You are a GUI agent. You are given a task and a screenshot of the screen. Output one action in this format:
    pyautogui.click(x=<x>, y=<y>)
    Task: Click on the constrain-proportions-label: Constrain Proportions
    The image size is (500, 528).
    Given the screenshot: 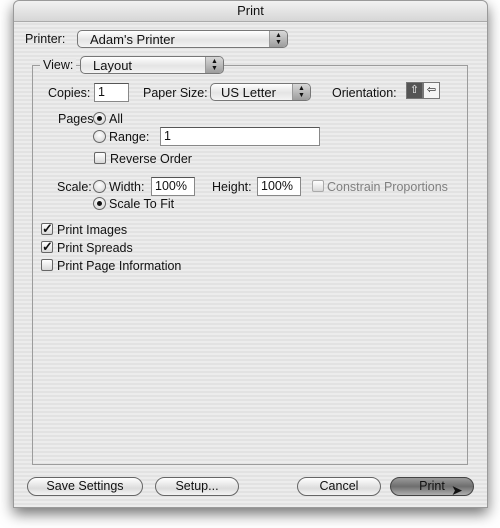 What is the action you would take?
    pyautogui.click(x=387, y=187)
    